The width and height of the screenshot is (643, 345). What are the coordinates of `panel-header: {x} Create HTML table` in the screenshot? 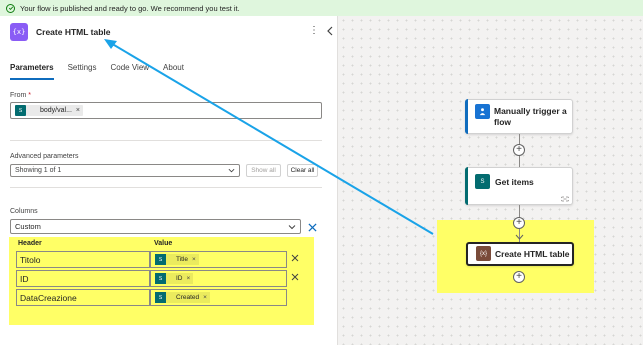 It's located at (60, 32).